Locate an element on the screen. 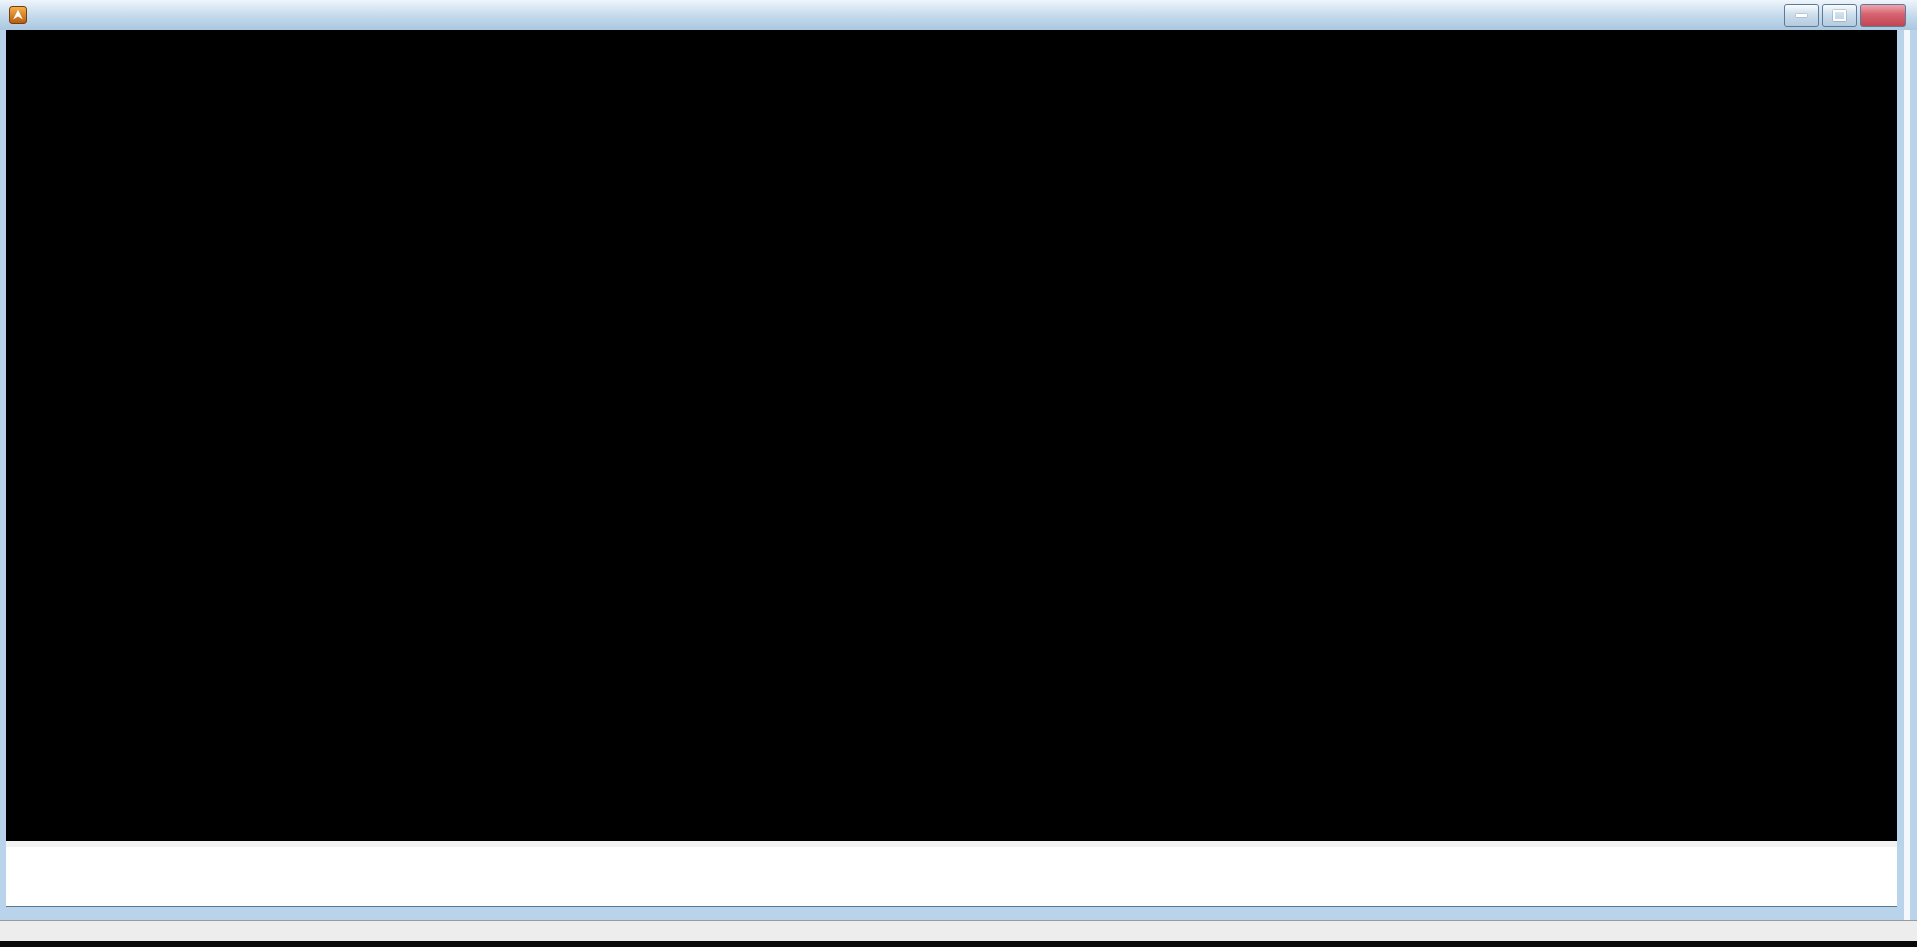 This screenshot has width=1917, height=947. trace-table-row is located at coordinates (951, 877).